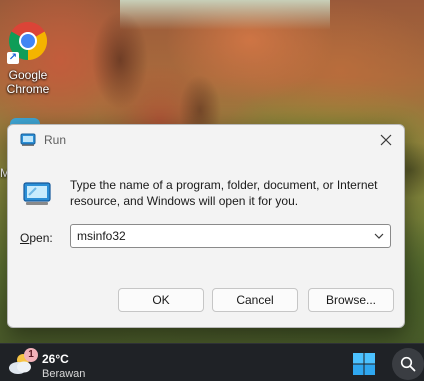 Image resolution: width=424 pixels, height=381 pixels. I want to click on weather-widget: 1 26°C Berawan, so click(63, 364).